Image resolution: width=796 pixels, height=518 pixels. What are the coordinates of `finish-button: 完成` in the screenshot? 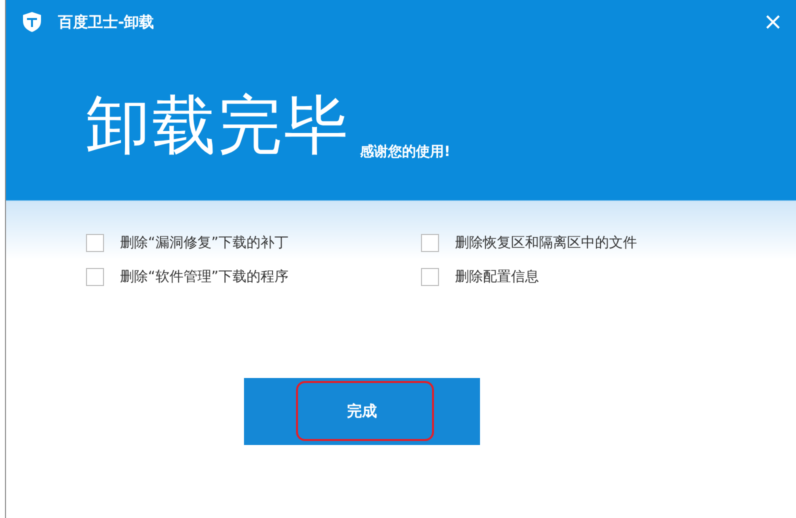 It's located at (362, 411).